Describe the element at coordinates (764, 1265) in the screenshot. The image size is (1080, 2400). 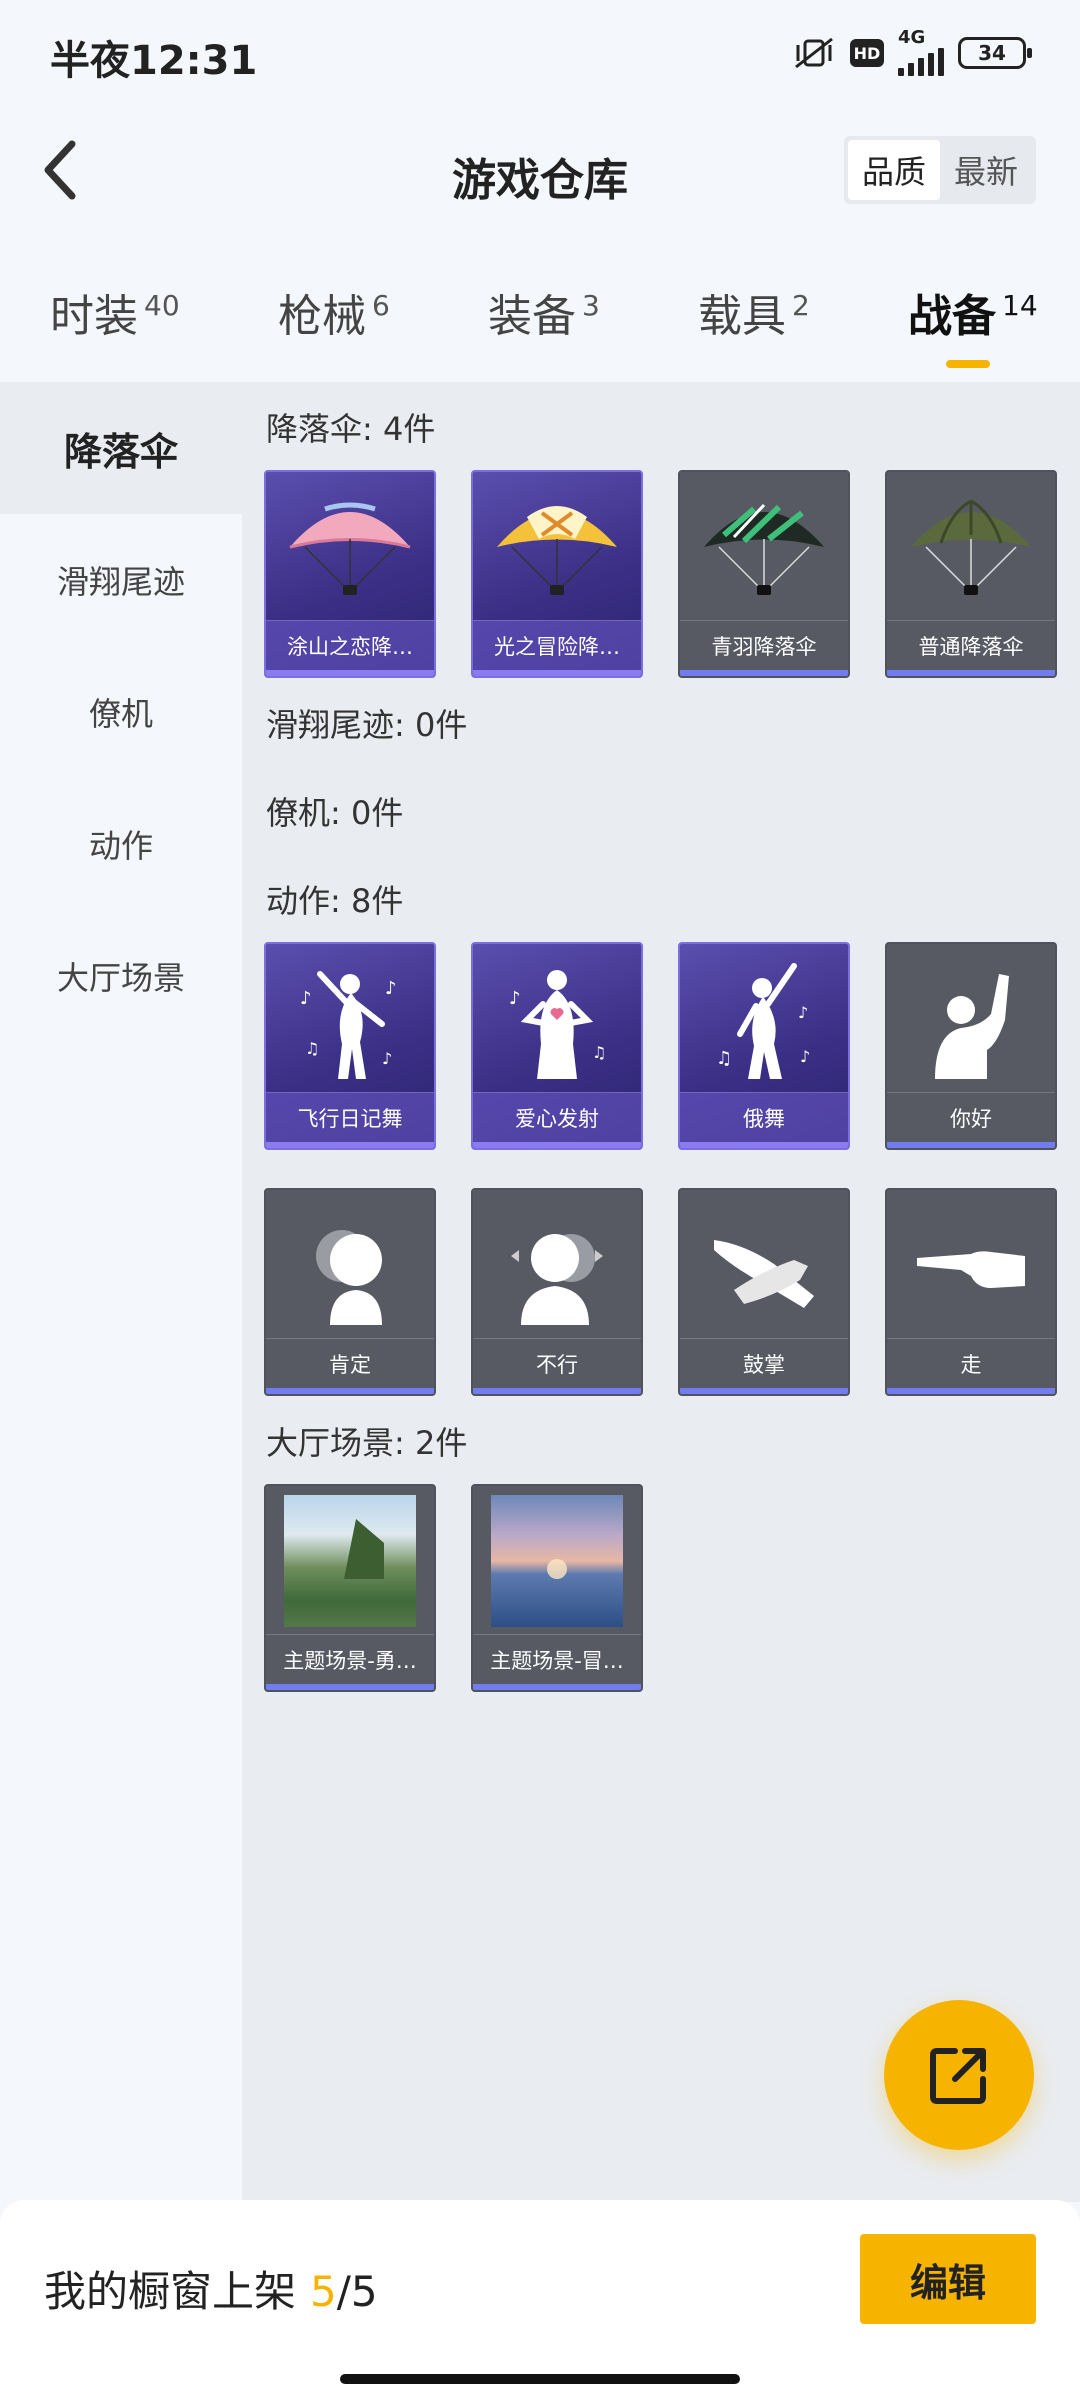
I see `clap-image` at that location.